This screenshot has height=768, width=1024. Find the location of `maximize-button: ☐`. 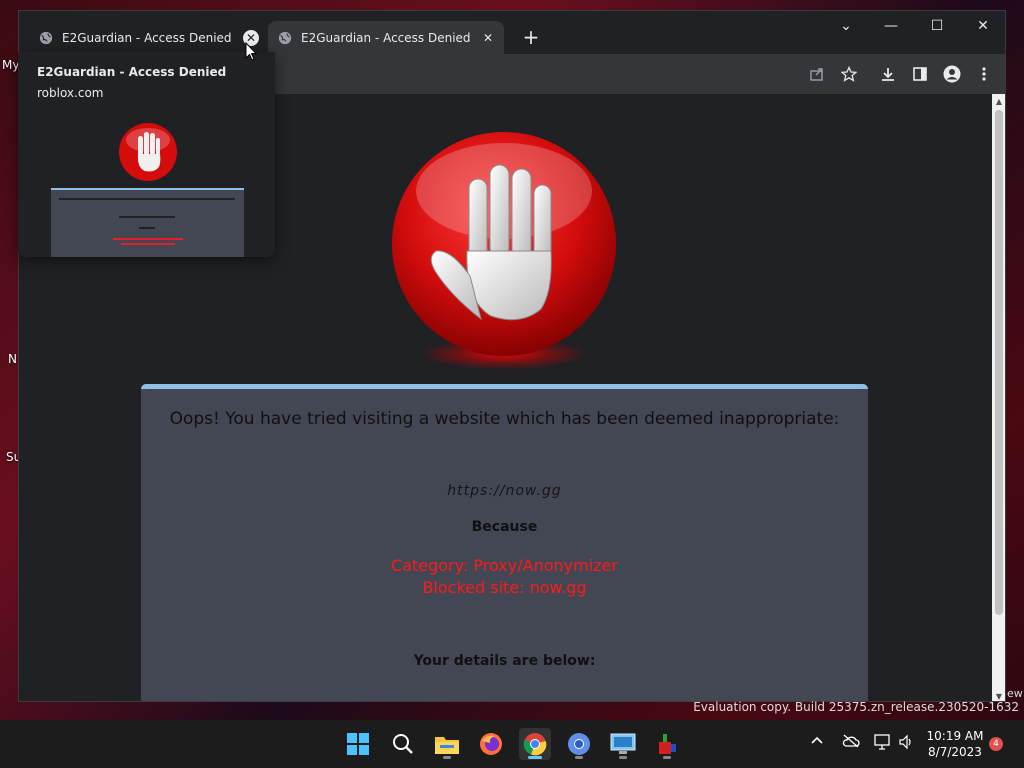

maximize-button: ☐ is located at coordinates (937, 26).